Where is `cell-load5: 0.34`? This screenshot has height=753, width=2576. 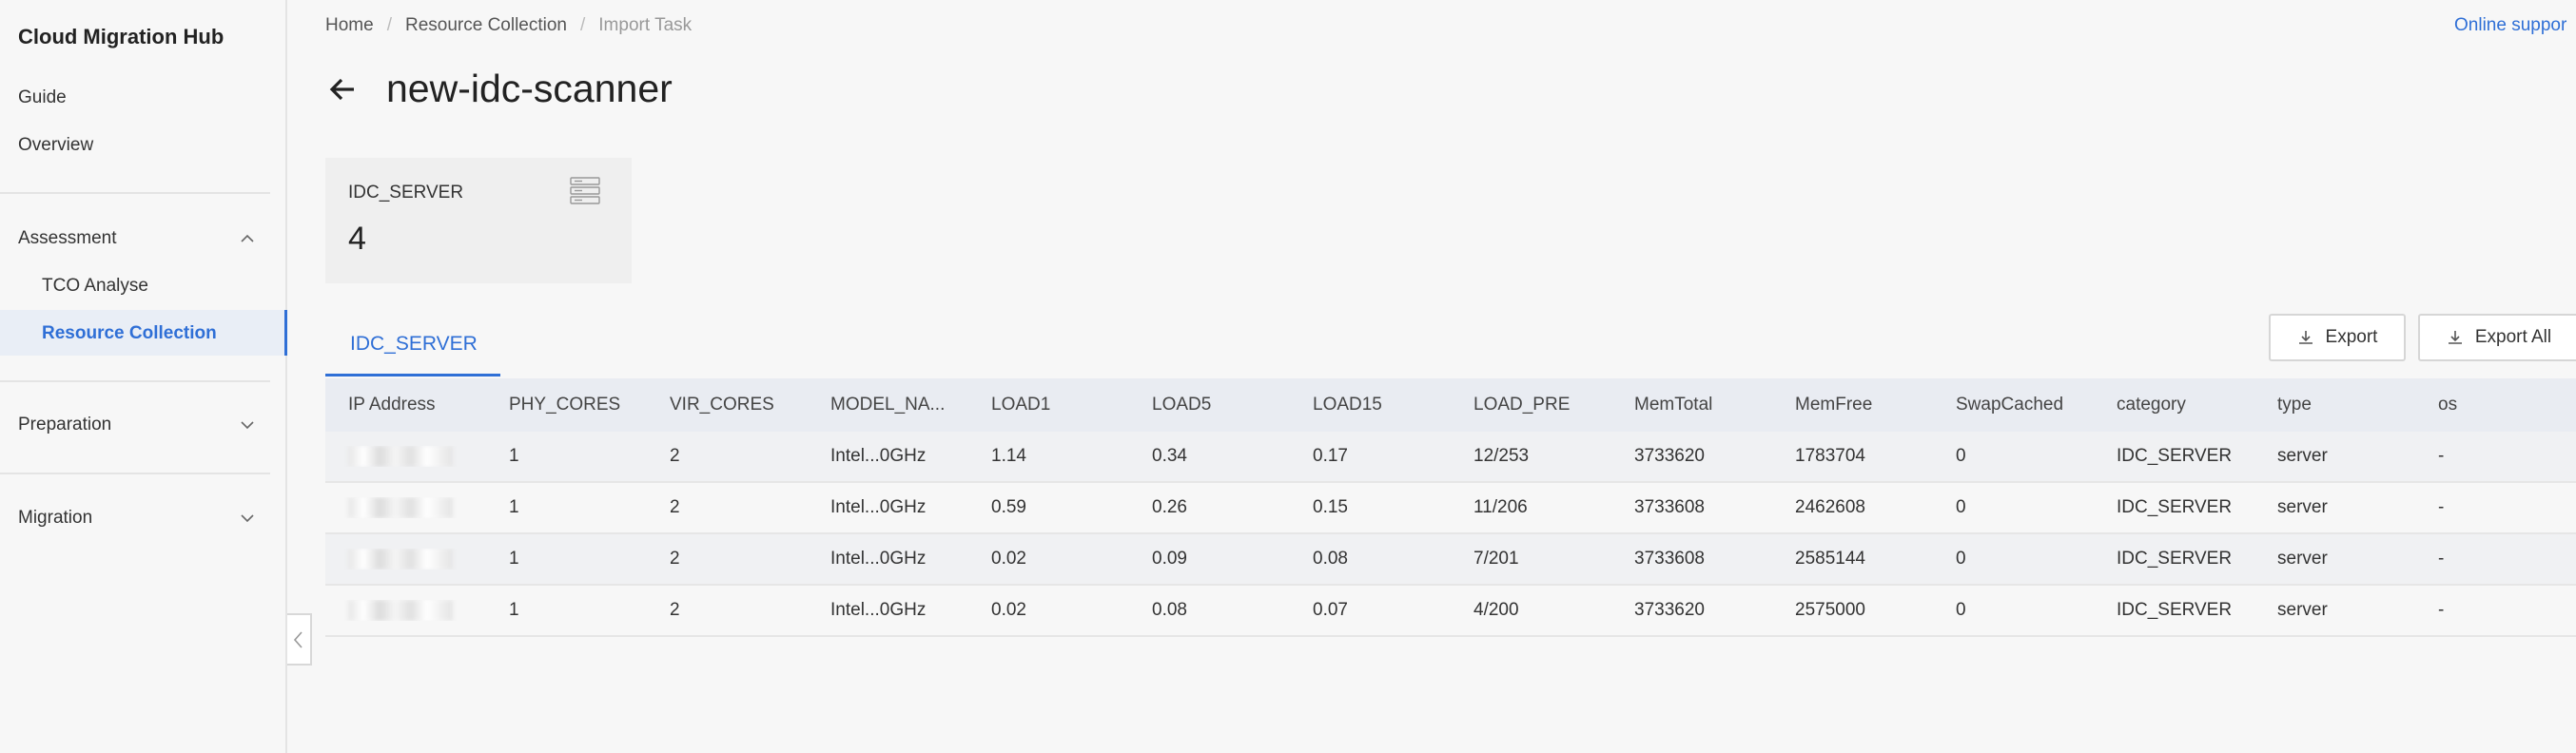 cell-load5: 0.34 is located at coordinates (1169, 456).